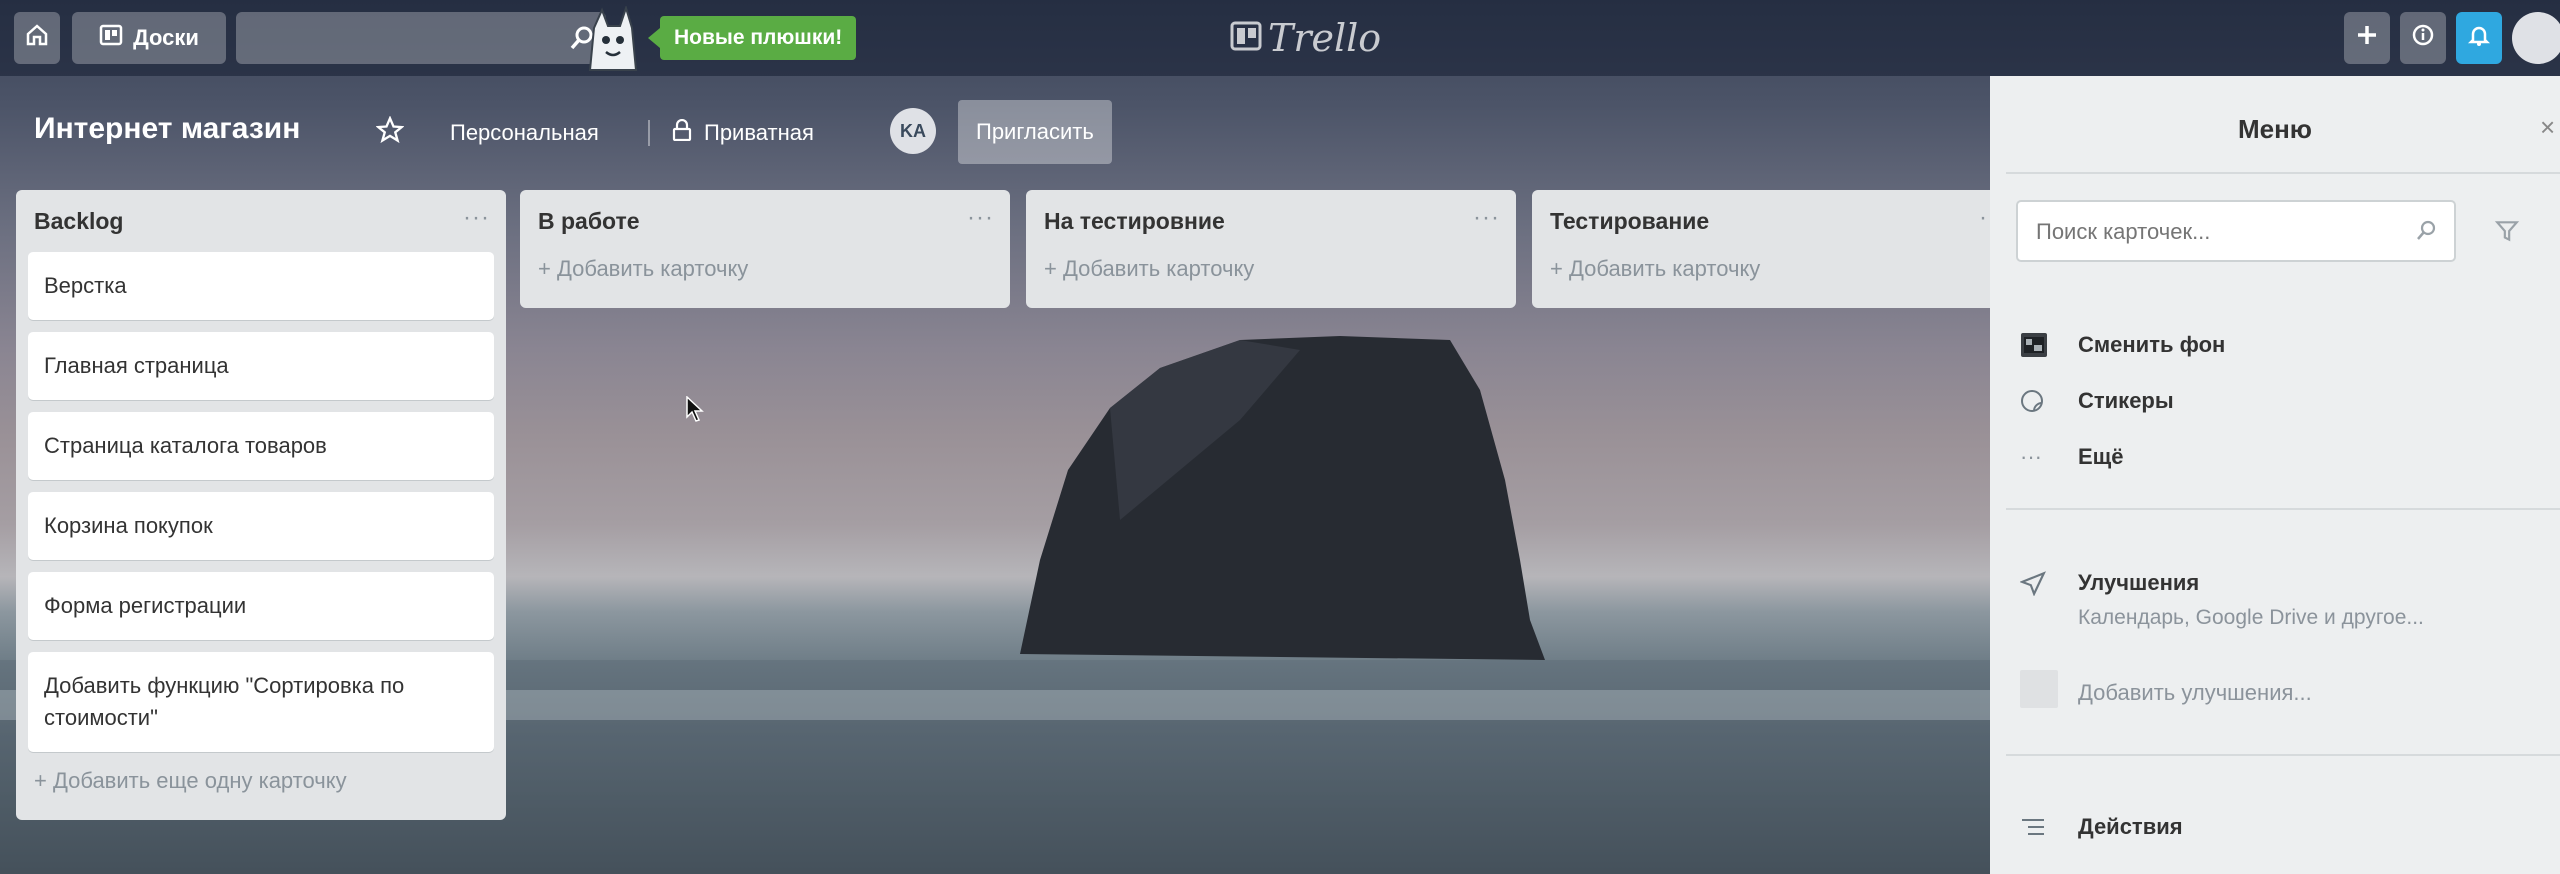  What do you see at coordinates (2507, 233) in the screenshot?
I see `filter-icon` at bounding box center [2507, 233].